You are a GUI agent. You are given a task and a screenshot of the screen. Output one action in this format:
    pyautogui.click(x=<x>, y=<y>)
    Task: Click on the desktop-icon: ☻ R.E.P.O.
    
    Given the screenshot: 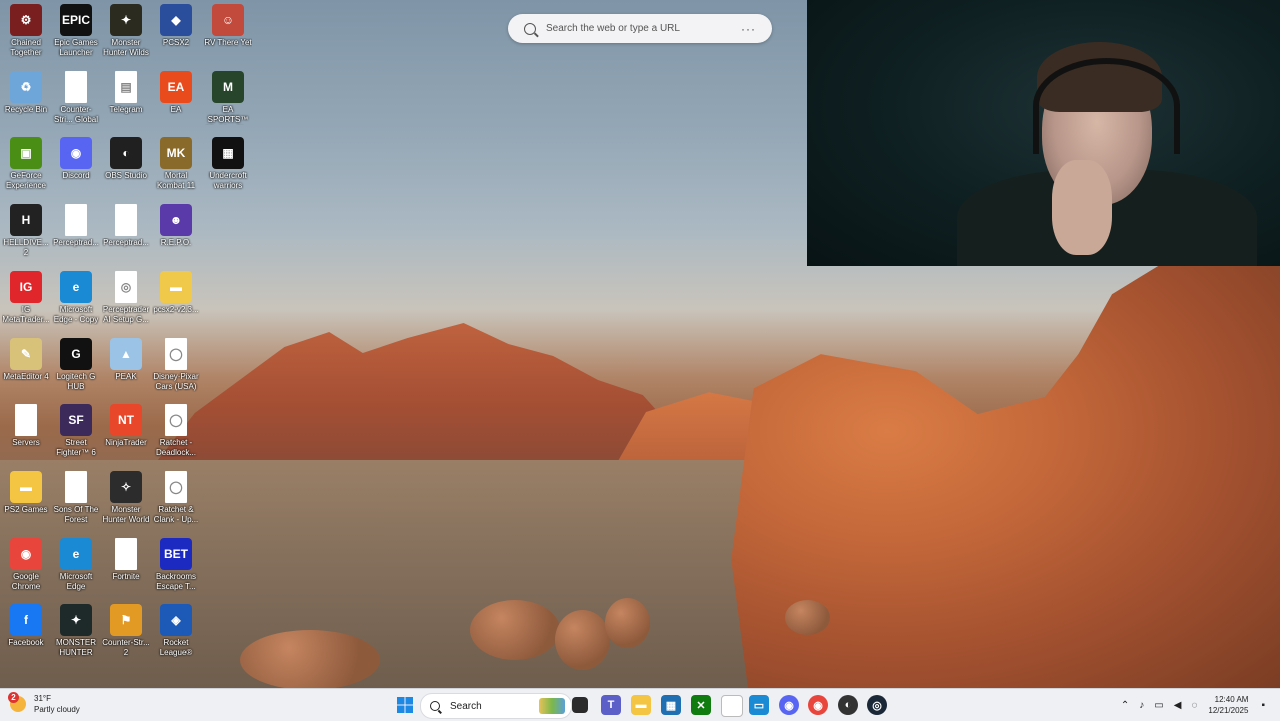 What is the action you would take?
    pyautogui.click(x=176, y=226)
    